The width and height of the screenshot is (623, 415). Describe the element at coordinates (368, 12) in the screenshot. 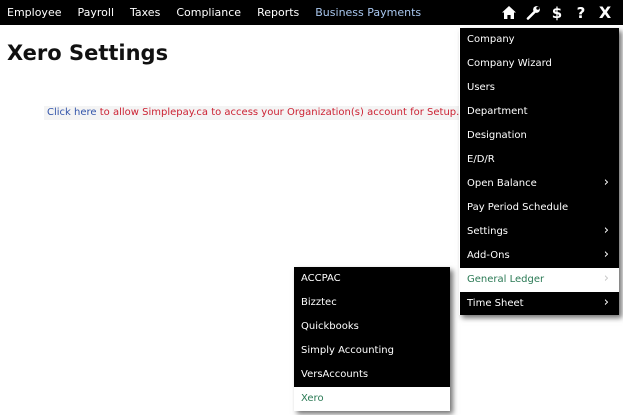

I see `nav-business-payments: Business Payments` at that location.